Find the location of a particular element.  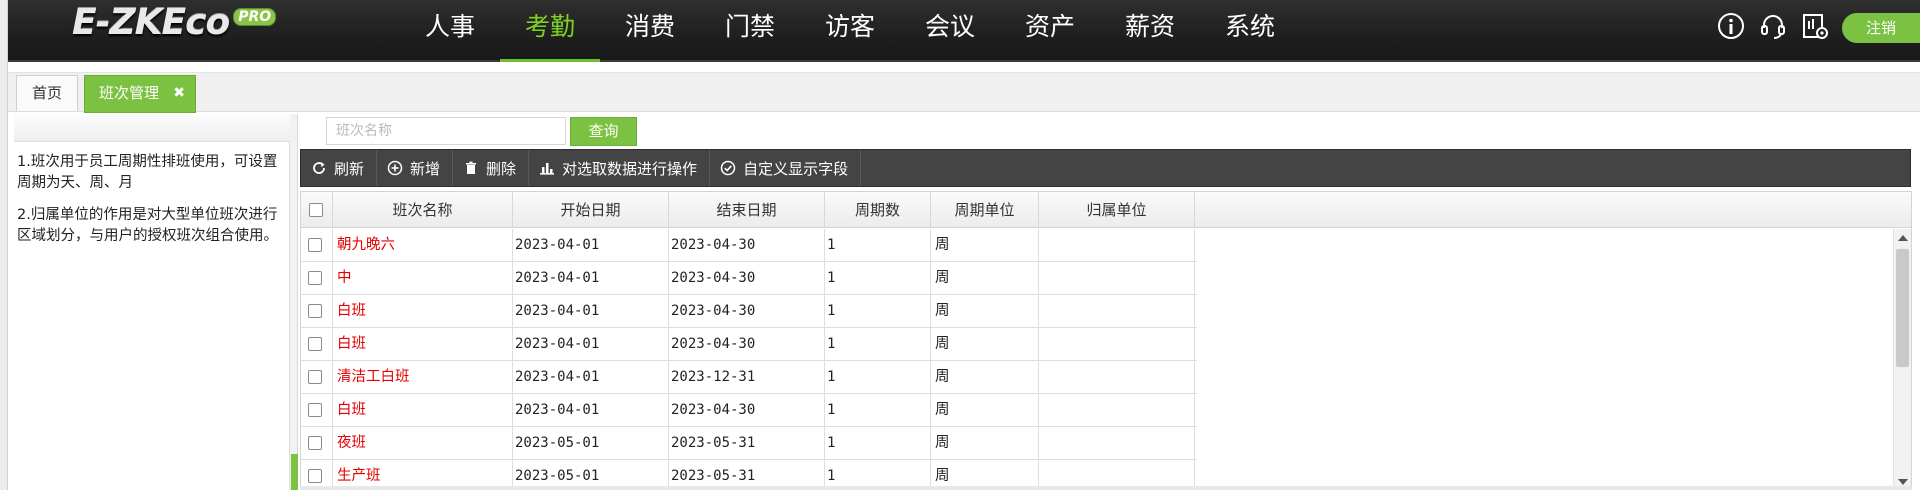

batch-operation-button: 对选取数据进行操作 is located at coordinates (620, 168).